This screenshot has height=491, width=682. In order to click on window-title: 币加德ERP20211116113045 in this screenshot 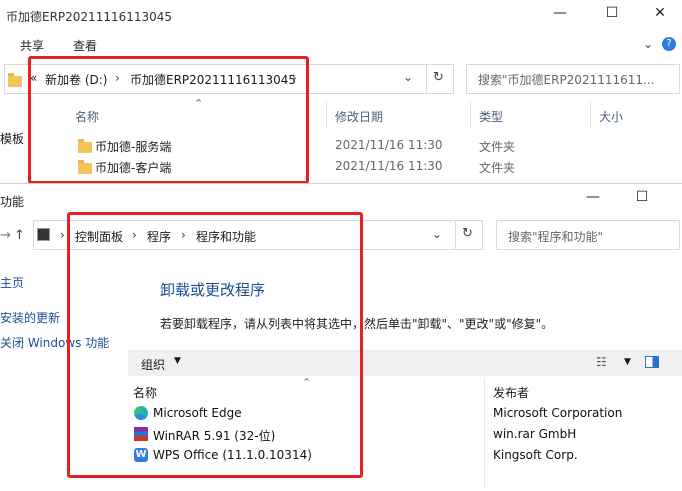, I will do `click(89, 17)`.